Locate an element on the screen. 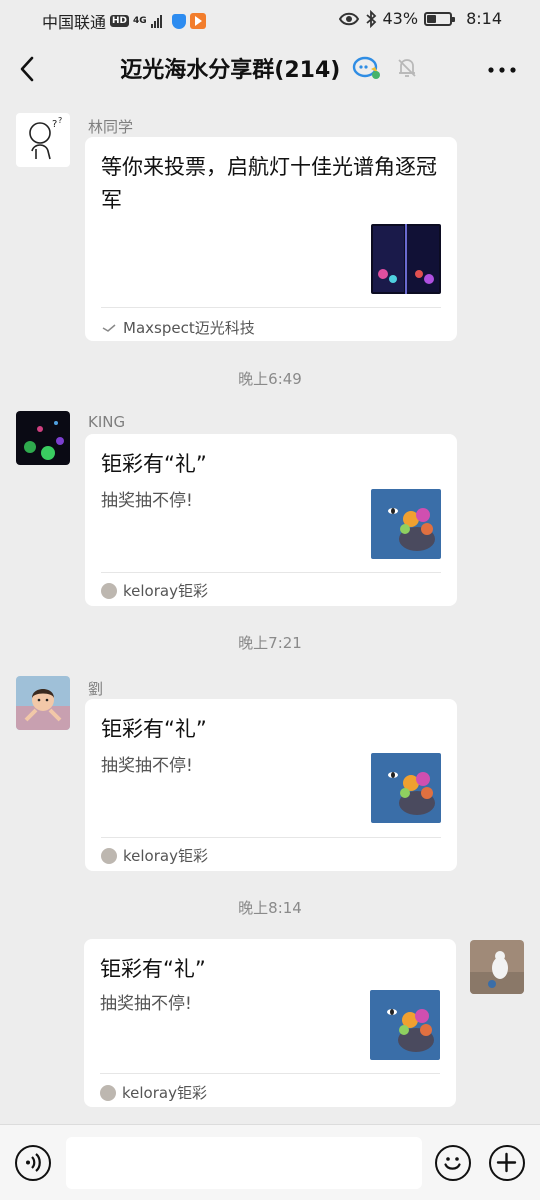  avatar-king is located at coordinates (43, 438).